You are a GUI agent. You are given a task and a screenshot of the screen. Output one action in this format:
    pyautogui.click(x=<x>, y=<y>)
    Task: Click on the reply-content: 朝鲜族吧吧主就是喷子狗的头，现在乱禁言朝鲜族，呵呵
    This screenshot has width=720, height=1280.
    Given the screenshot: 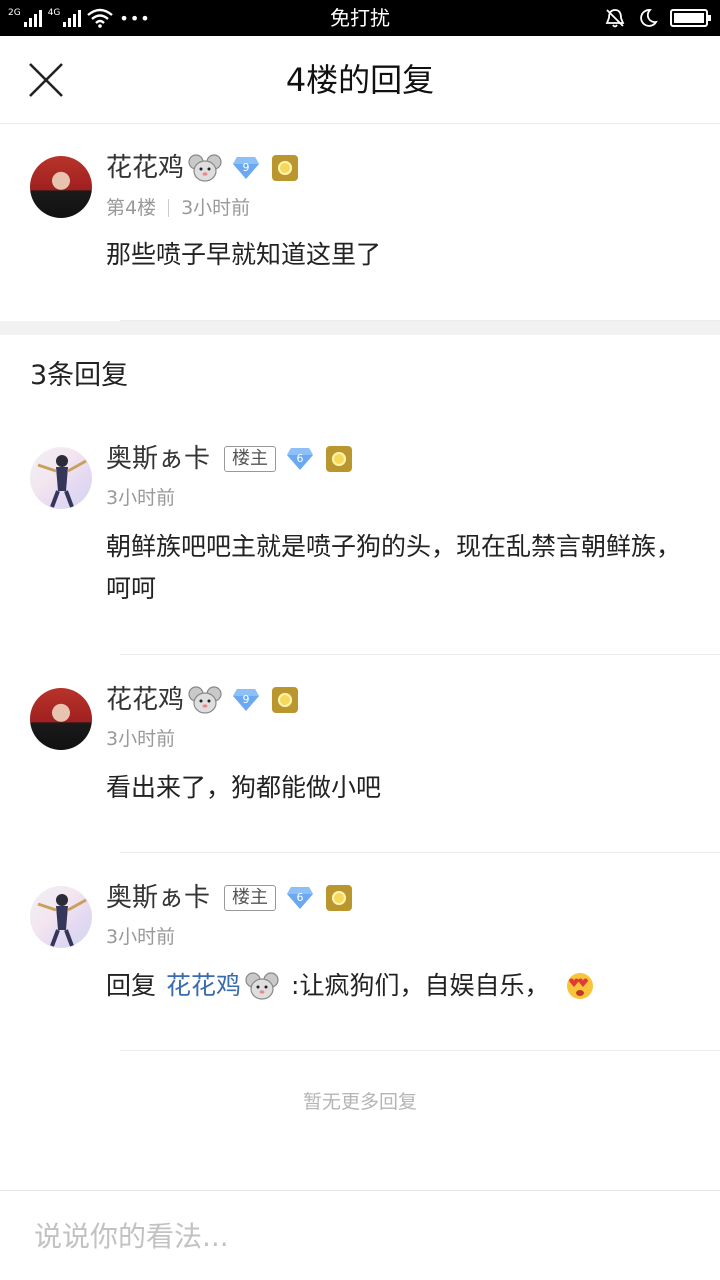 What is the action you would take?
    pyautogui.click(x=394, y=567)
    